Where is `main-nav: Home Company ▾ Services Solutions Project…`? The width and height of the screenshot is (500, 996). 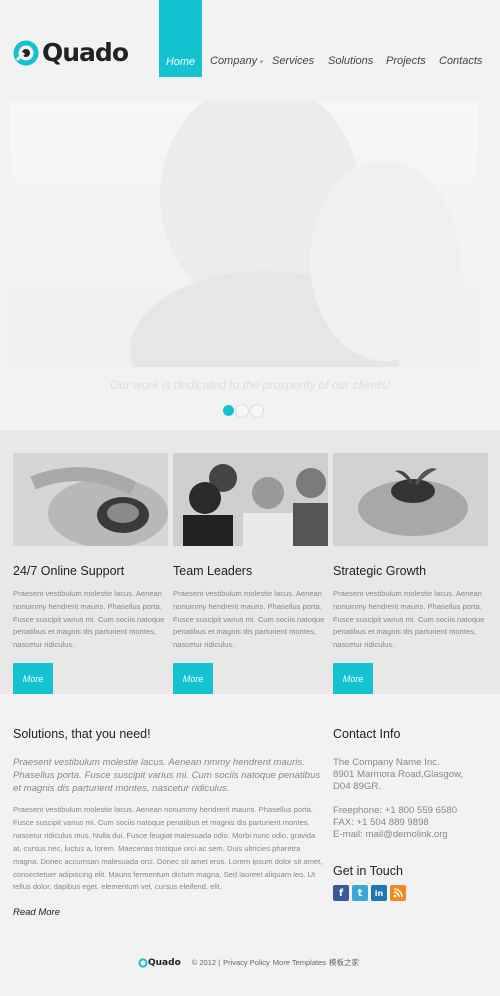
main-nav: Home Company ▾ Services Solutions Project… is located at coordinates (250, 40).